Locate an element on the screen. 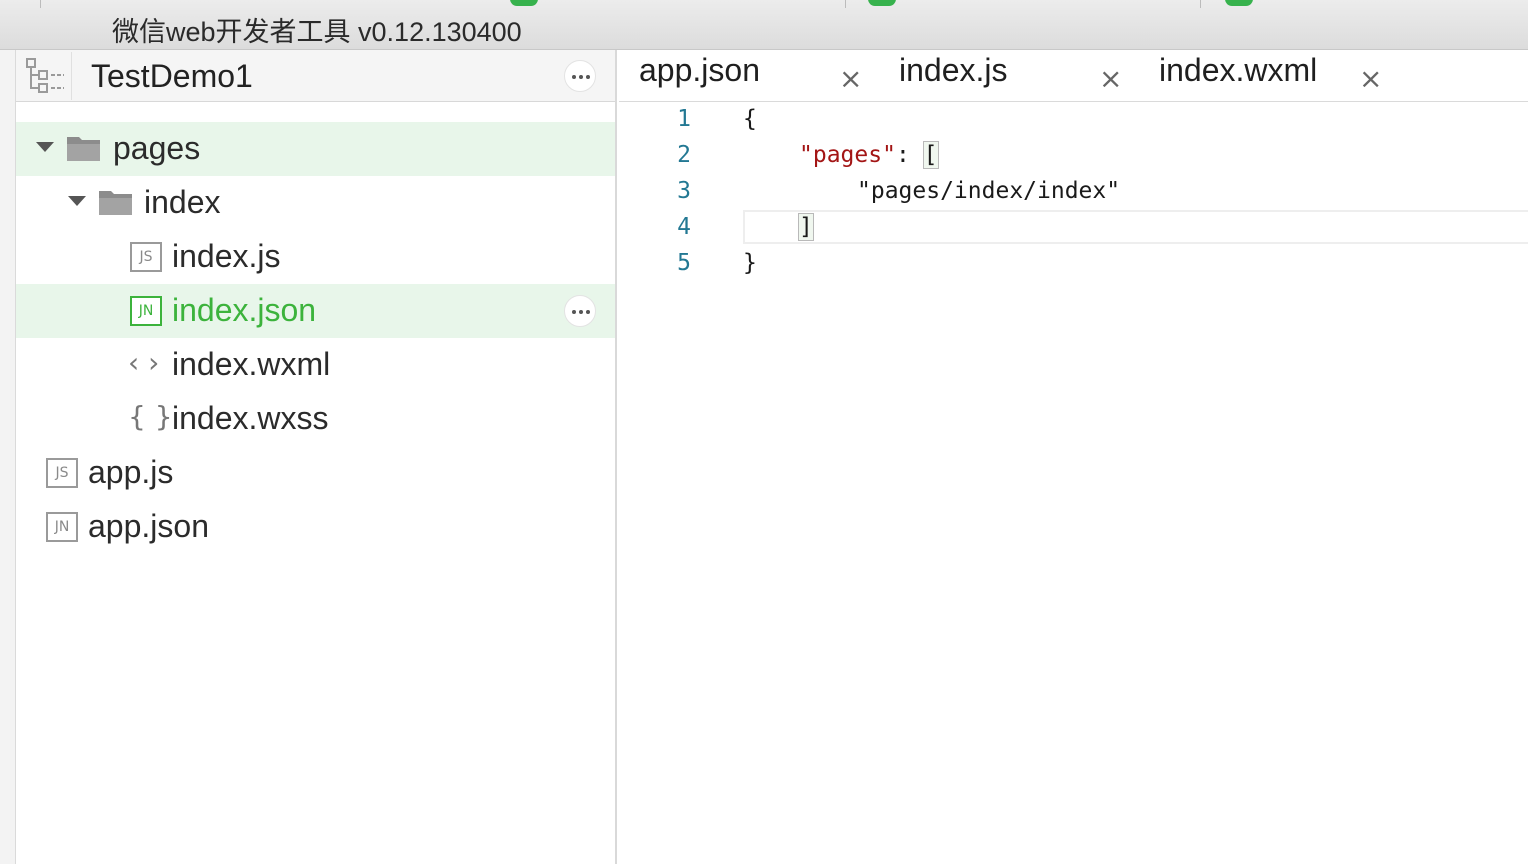  tree-item-label: index is located at coordinates (182, 202).